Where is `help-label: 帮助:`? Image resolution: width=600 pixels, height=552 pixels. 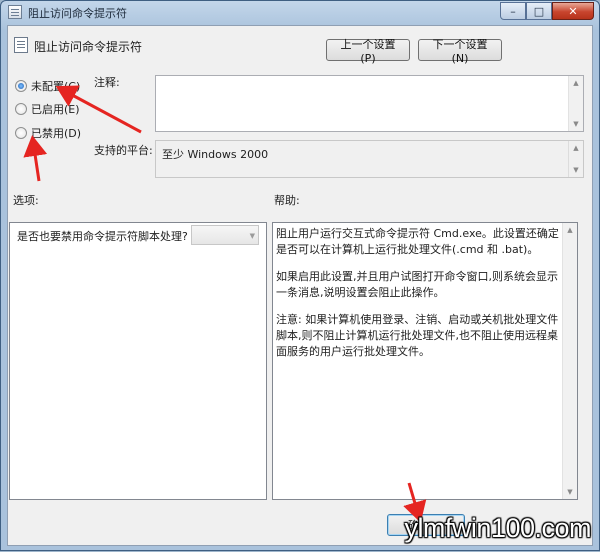 help-label: 帮助: is located at coordinates (287, 200).